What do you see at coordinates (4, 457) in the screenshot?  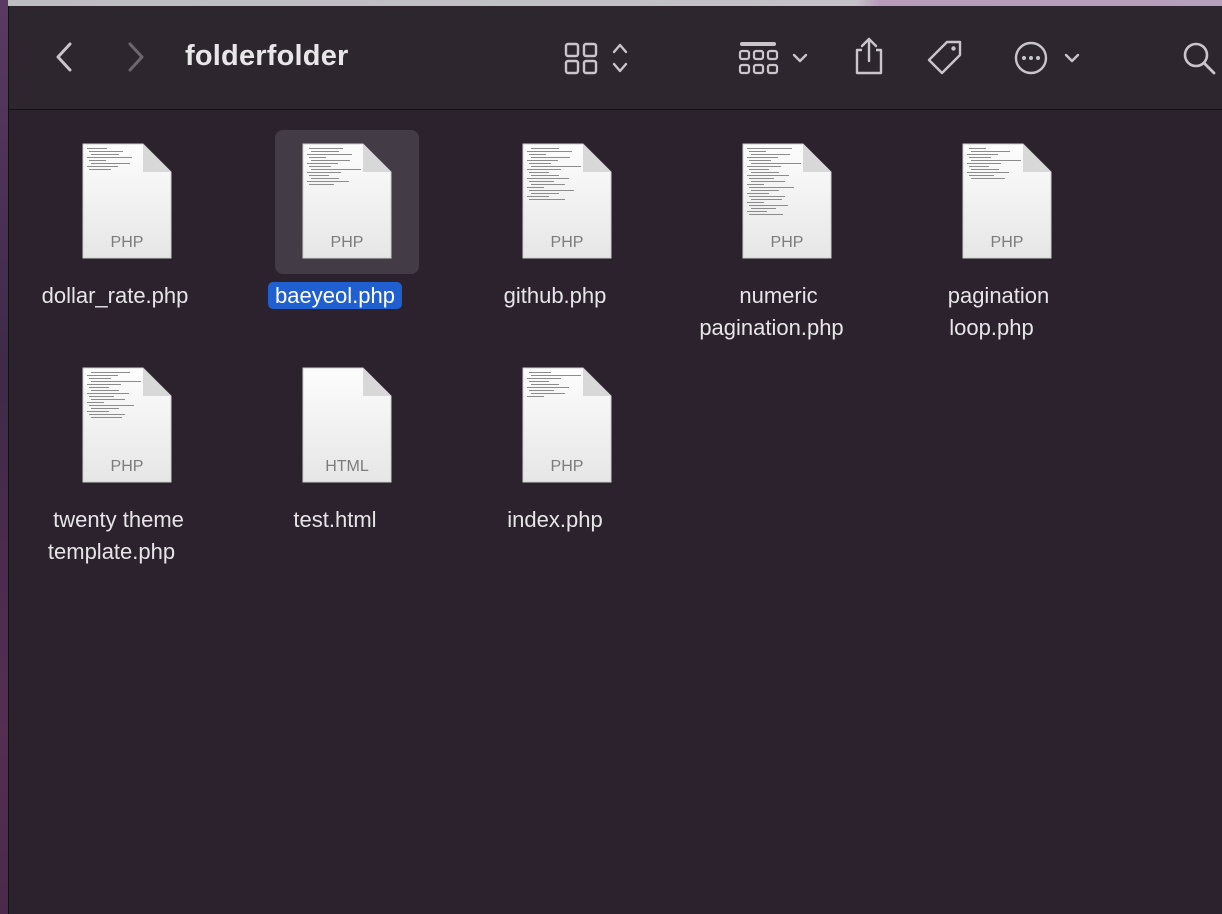 I see `desktop-background-left` at bounding box center [4, 457].